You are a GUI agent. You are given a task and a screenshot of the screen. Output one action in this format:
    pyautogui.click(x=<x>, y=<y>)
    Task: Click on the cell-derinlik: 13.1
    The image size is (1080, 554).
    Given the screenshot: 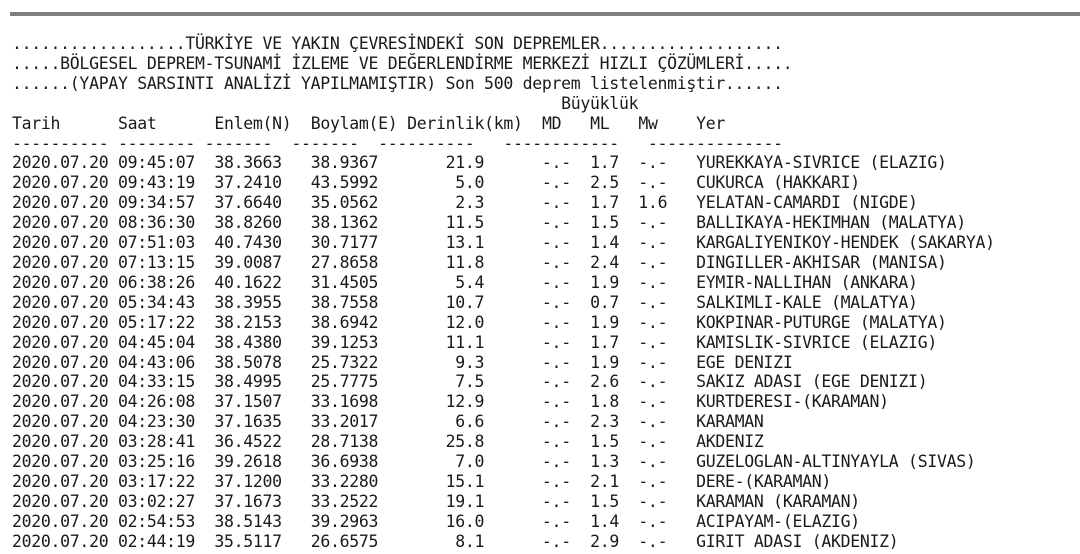 What is the action you would take?
    pyautogui.click(x=465, y=243)
    